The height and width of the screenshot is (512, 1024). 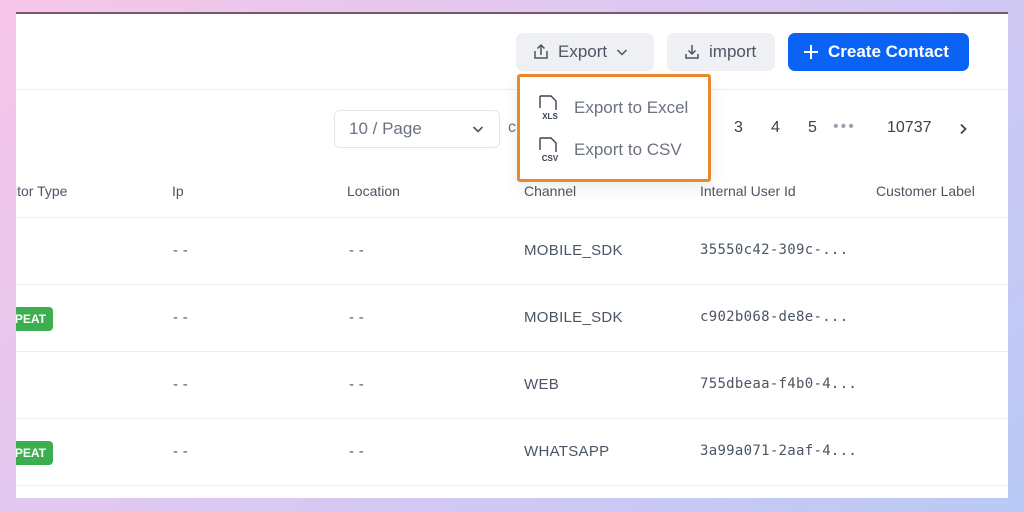 What do you see at coordinates (548, 108) in the screenshot?
I see `xls-file-icon: XLS` at bounding box center [548, 108].